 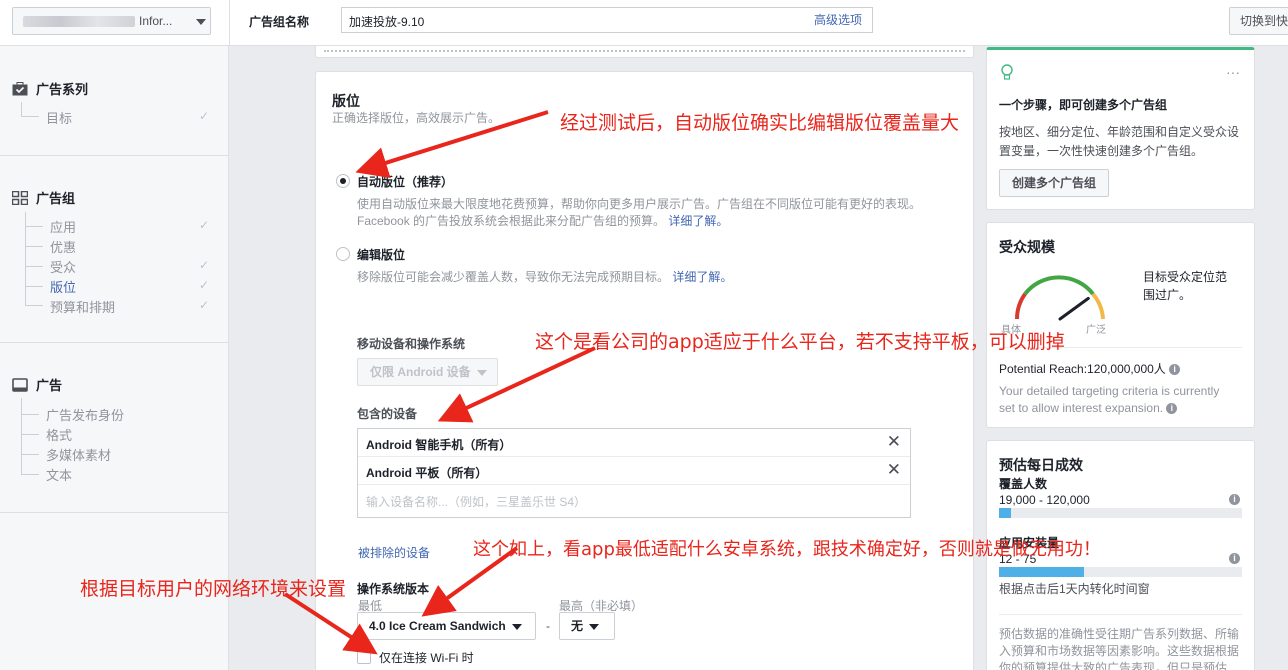 I want to click on attribution-note: 根据点击后1天内转化时间窗, so click(x=1074, y=589).